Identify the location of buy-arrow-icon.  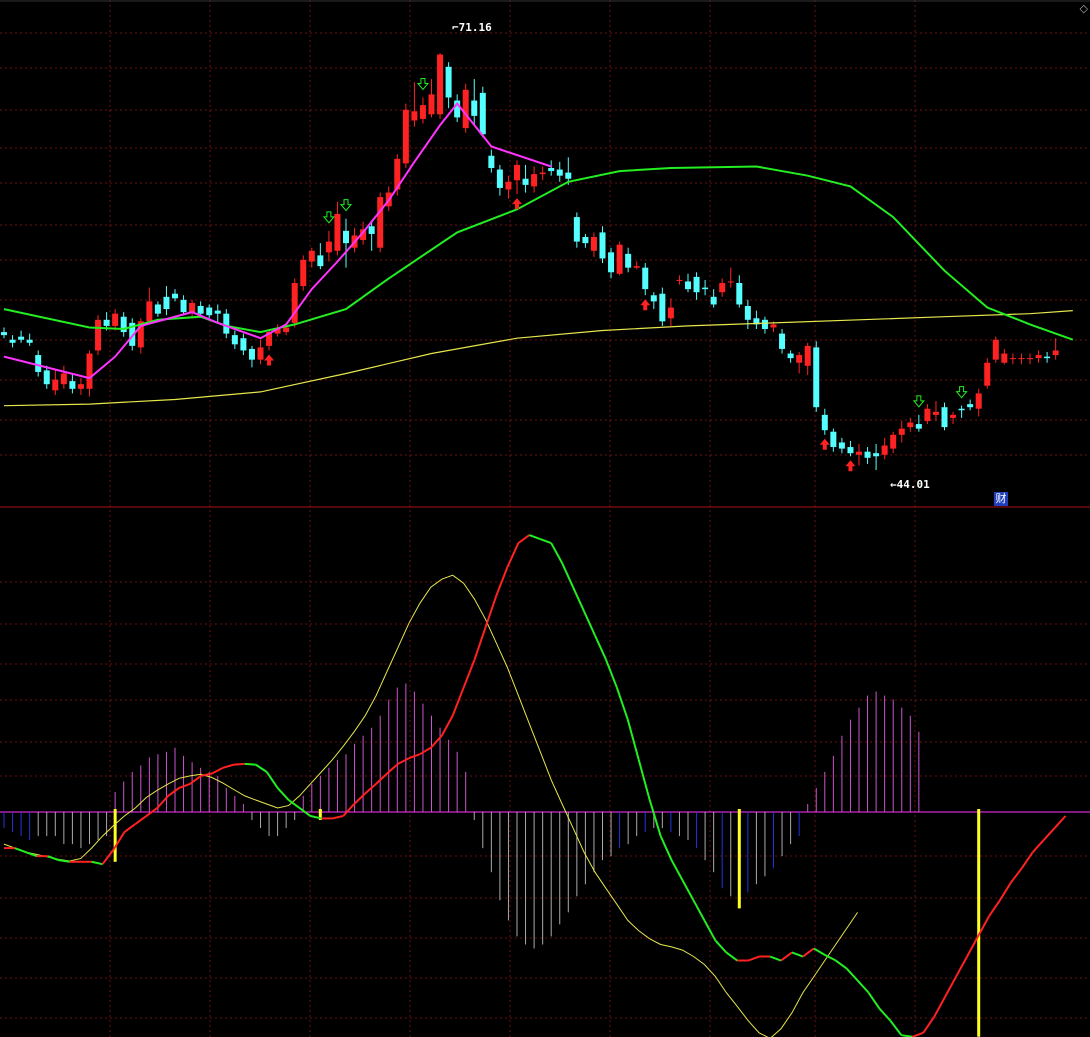
(850, 466).